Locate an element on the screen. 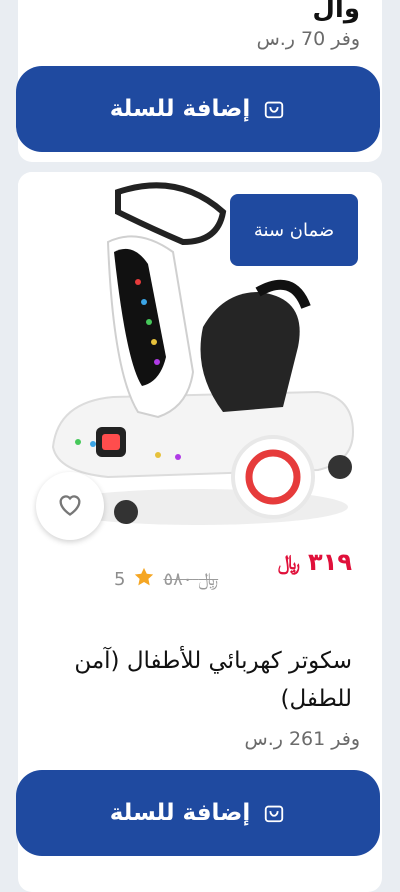  favorite-button is located at coordinates (70, 506).